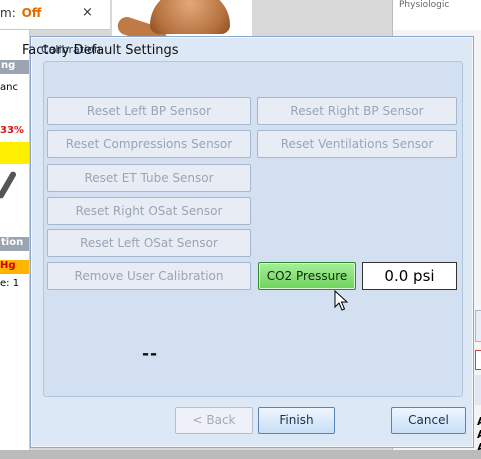  Describe the element at coordinates (150, 354) in the screenshot. I see `status-text: --` at that location.